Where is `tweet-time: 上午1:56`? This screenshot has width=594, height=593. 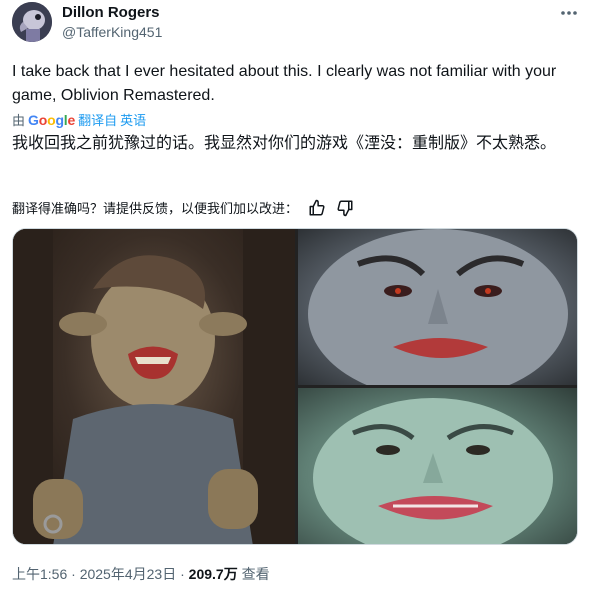 tweet-time: 上午1:56 is located at coordinates (39, 574).